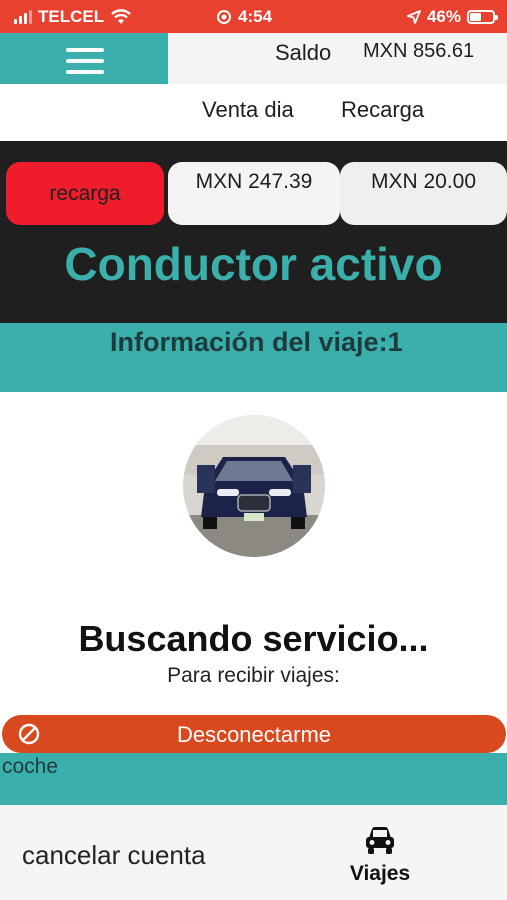 This screenshot has width=507, height=900. Describe the element at coordinates (414, 17) in the screenshot. I see `location-arrow-icon` at that location.